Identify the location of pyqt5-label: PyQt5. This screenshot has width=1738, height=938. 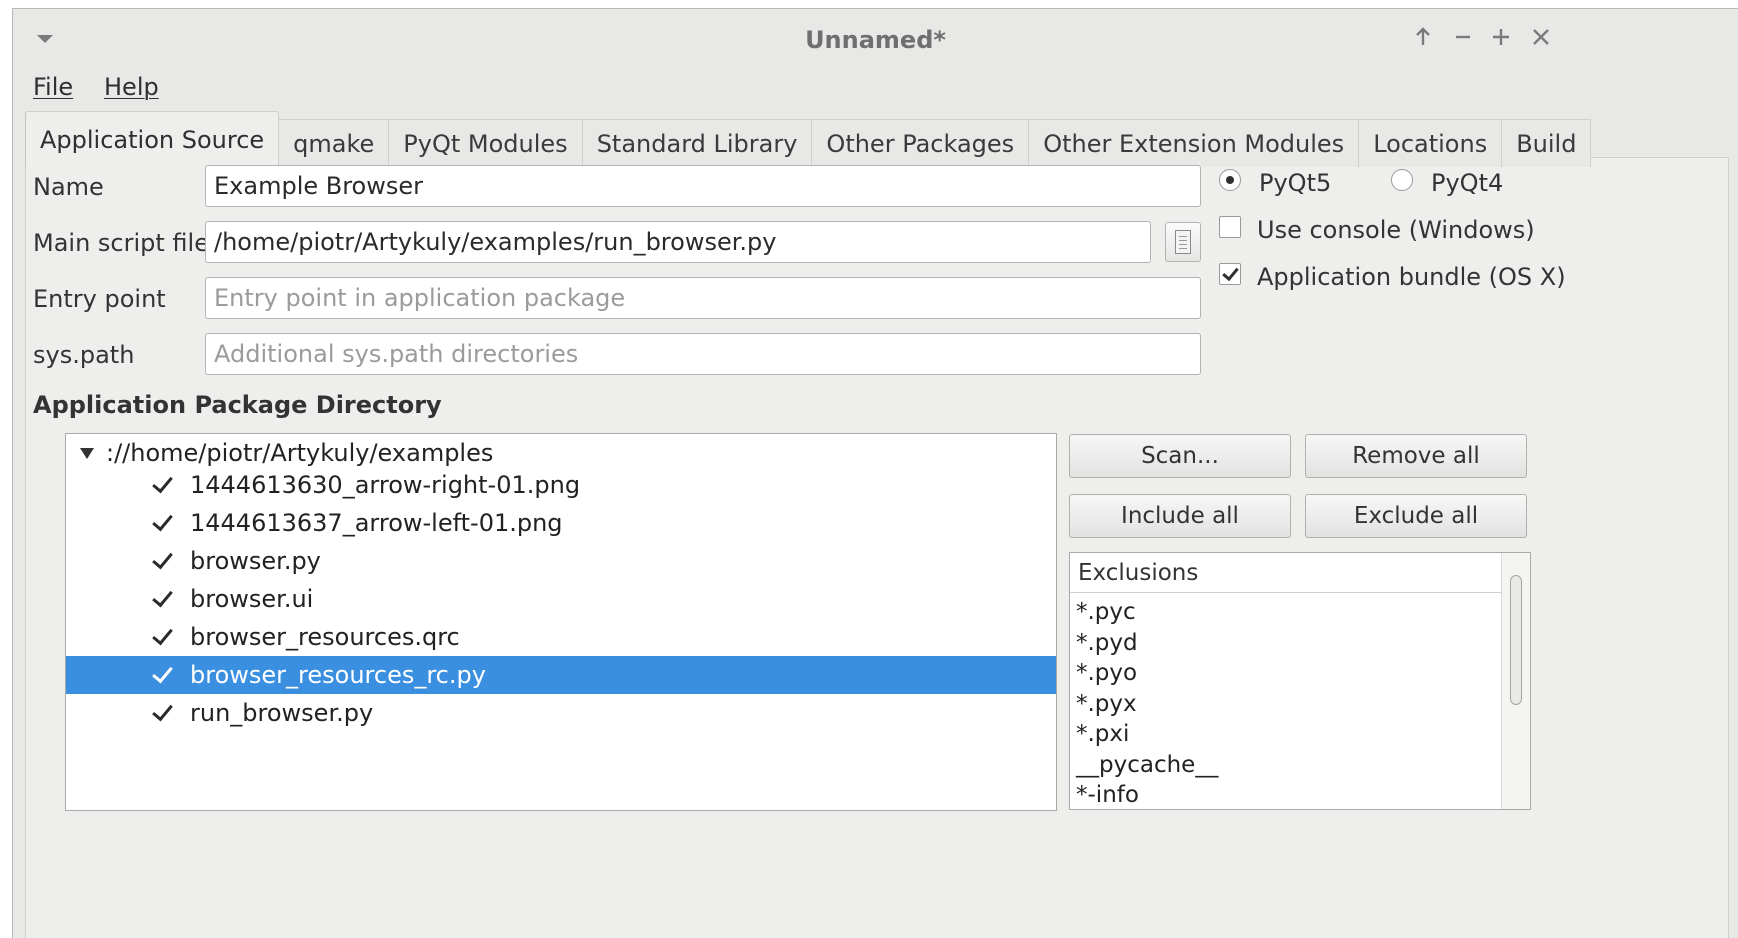
(1295, 183).